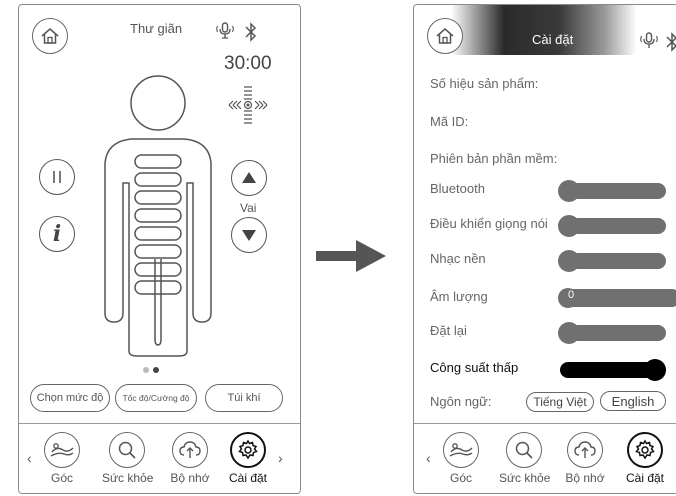 The height and width of the screenshot is (496, 676). What do you see at coordinates (449, 121) in the screenshot?
I see `id-label: Mã ID:` at bounding box center [449, 121].